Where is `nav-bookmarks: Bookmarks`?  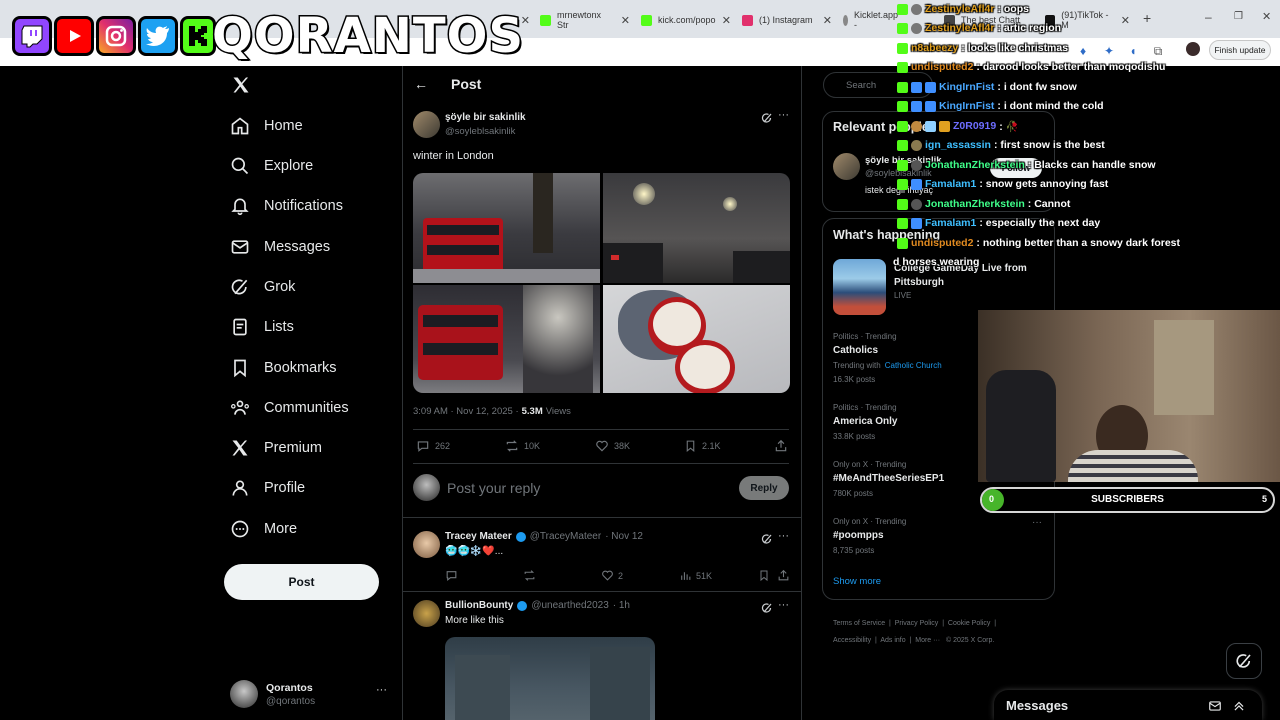 nav-bookmarks: Bookmarks is located at coordinates (283, 368).